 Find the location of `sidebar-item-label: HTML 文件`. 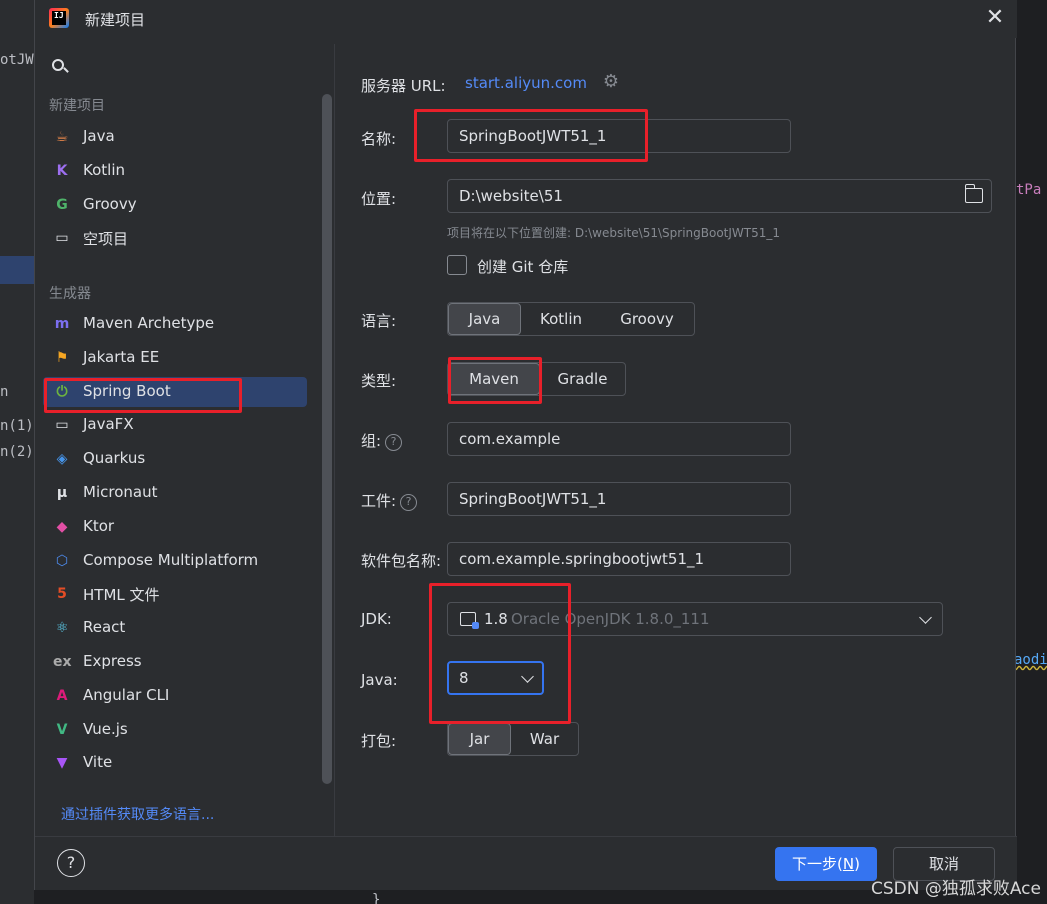

sidebar-item-label: HTML 文件 is located at coordinates (121, 595).